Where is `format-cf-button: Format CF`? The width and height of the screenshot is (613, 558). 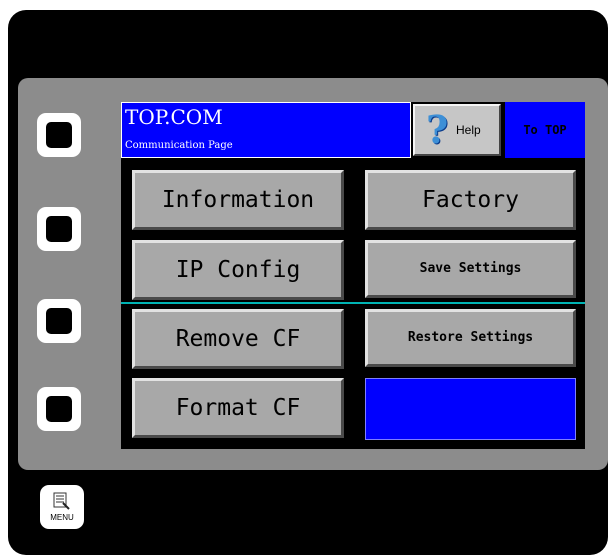 format-cf-button: Format CF is located at coordinates (238, 408).